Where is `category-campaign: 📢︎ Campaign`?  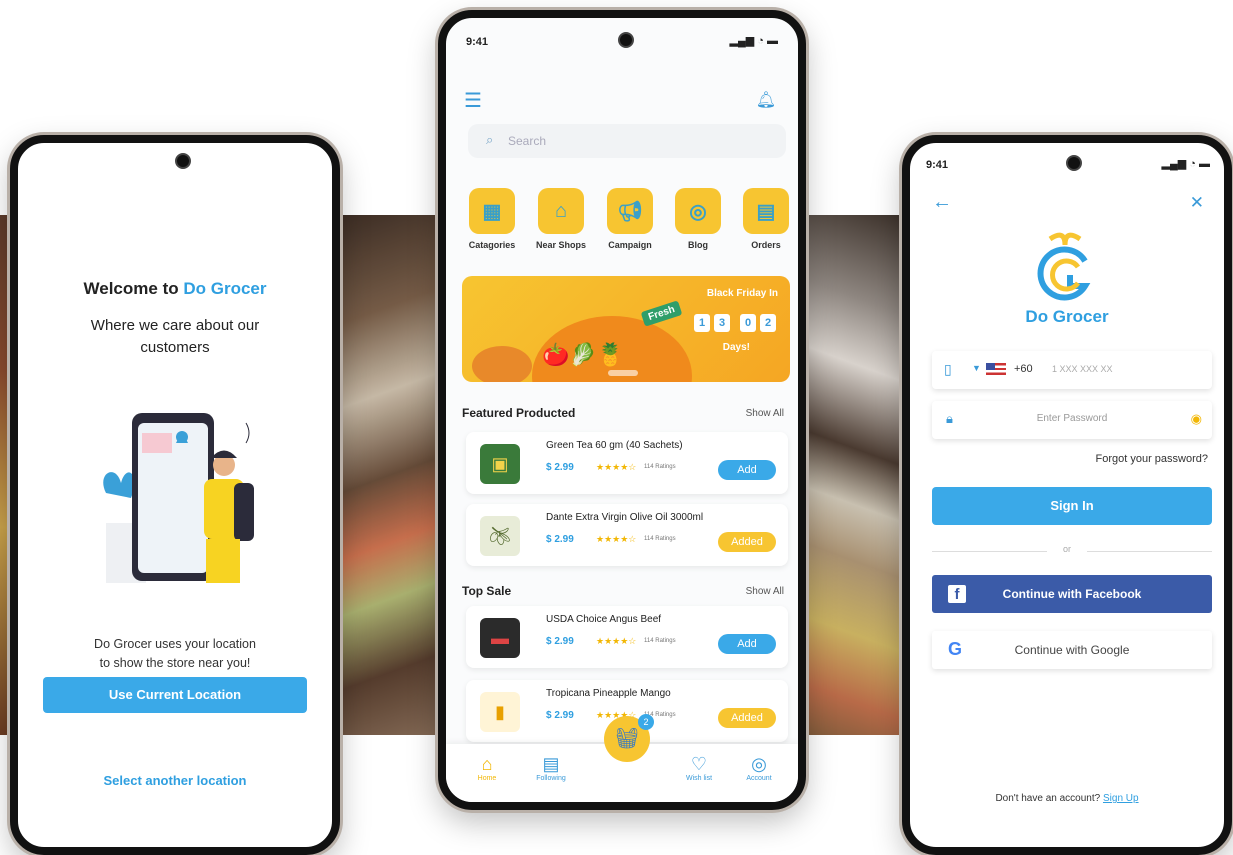
category-campaign: 📢︎ Campaign is located at coordinates (630, 219).